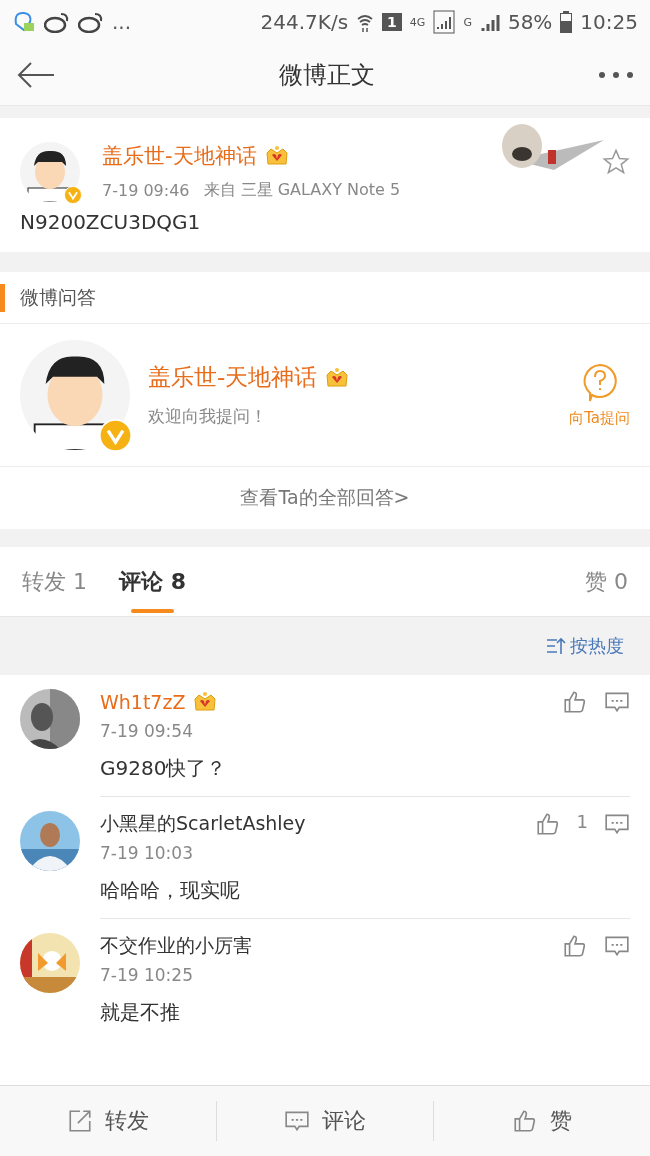  I want to click on comment-time: 7-19 09:54, so click(147, 731).